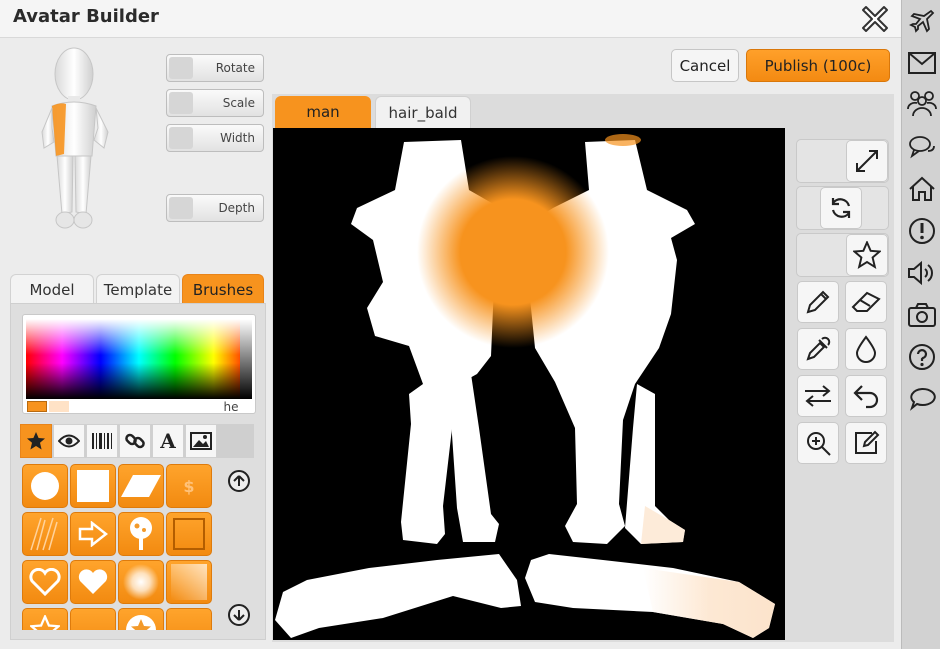 The height and width of the screenshot is (649, 940). What do you see at coordinates (922, 103) in the screenshot?
I see `friends-icon` at bounding box center [922, 103].